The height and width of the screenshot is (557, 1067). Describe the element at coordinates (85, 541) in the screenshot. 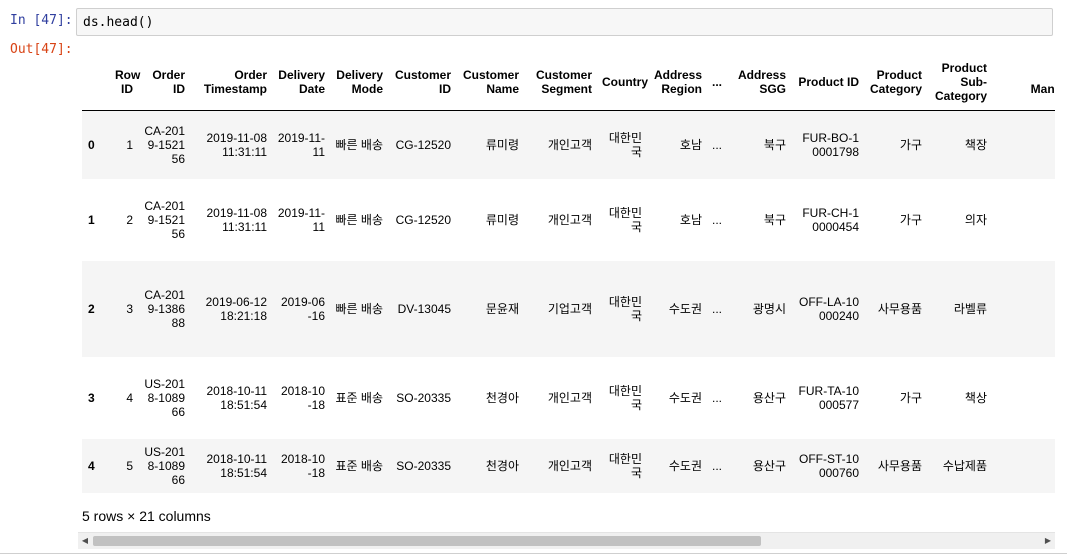

I see `scroll-left-arrow-icon: ◀` at that location.